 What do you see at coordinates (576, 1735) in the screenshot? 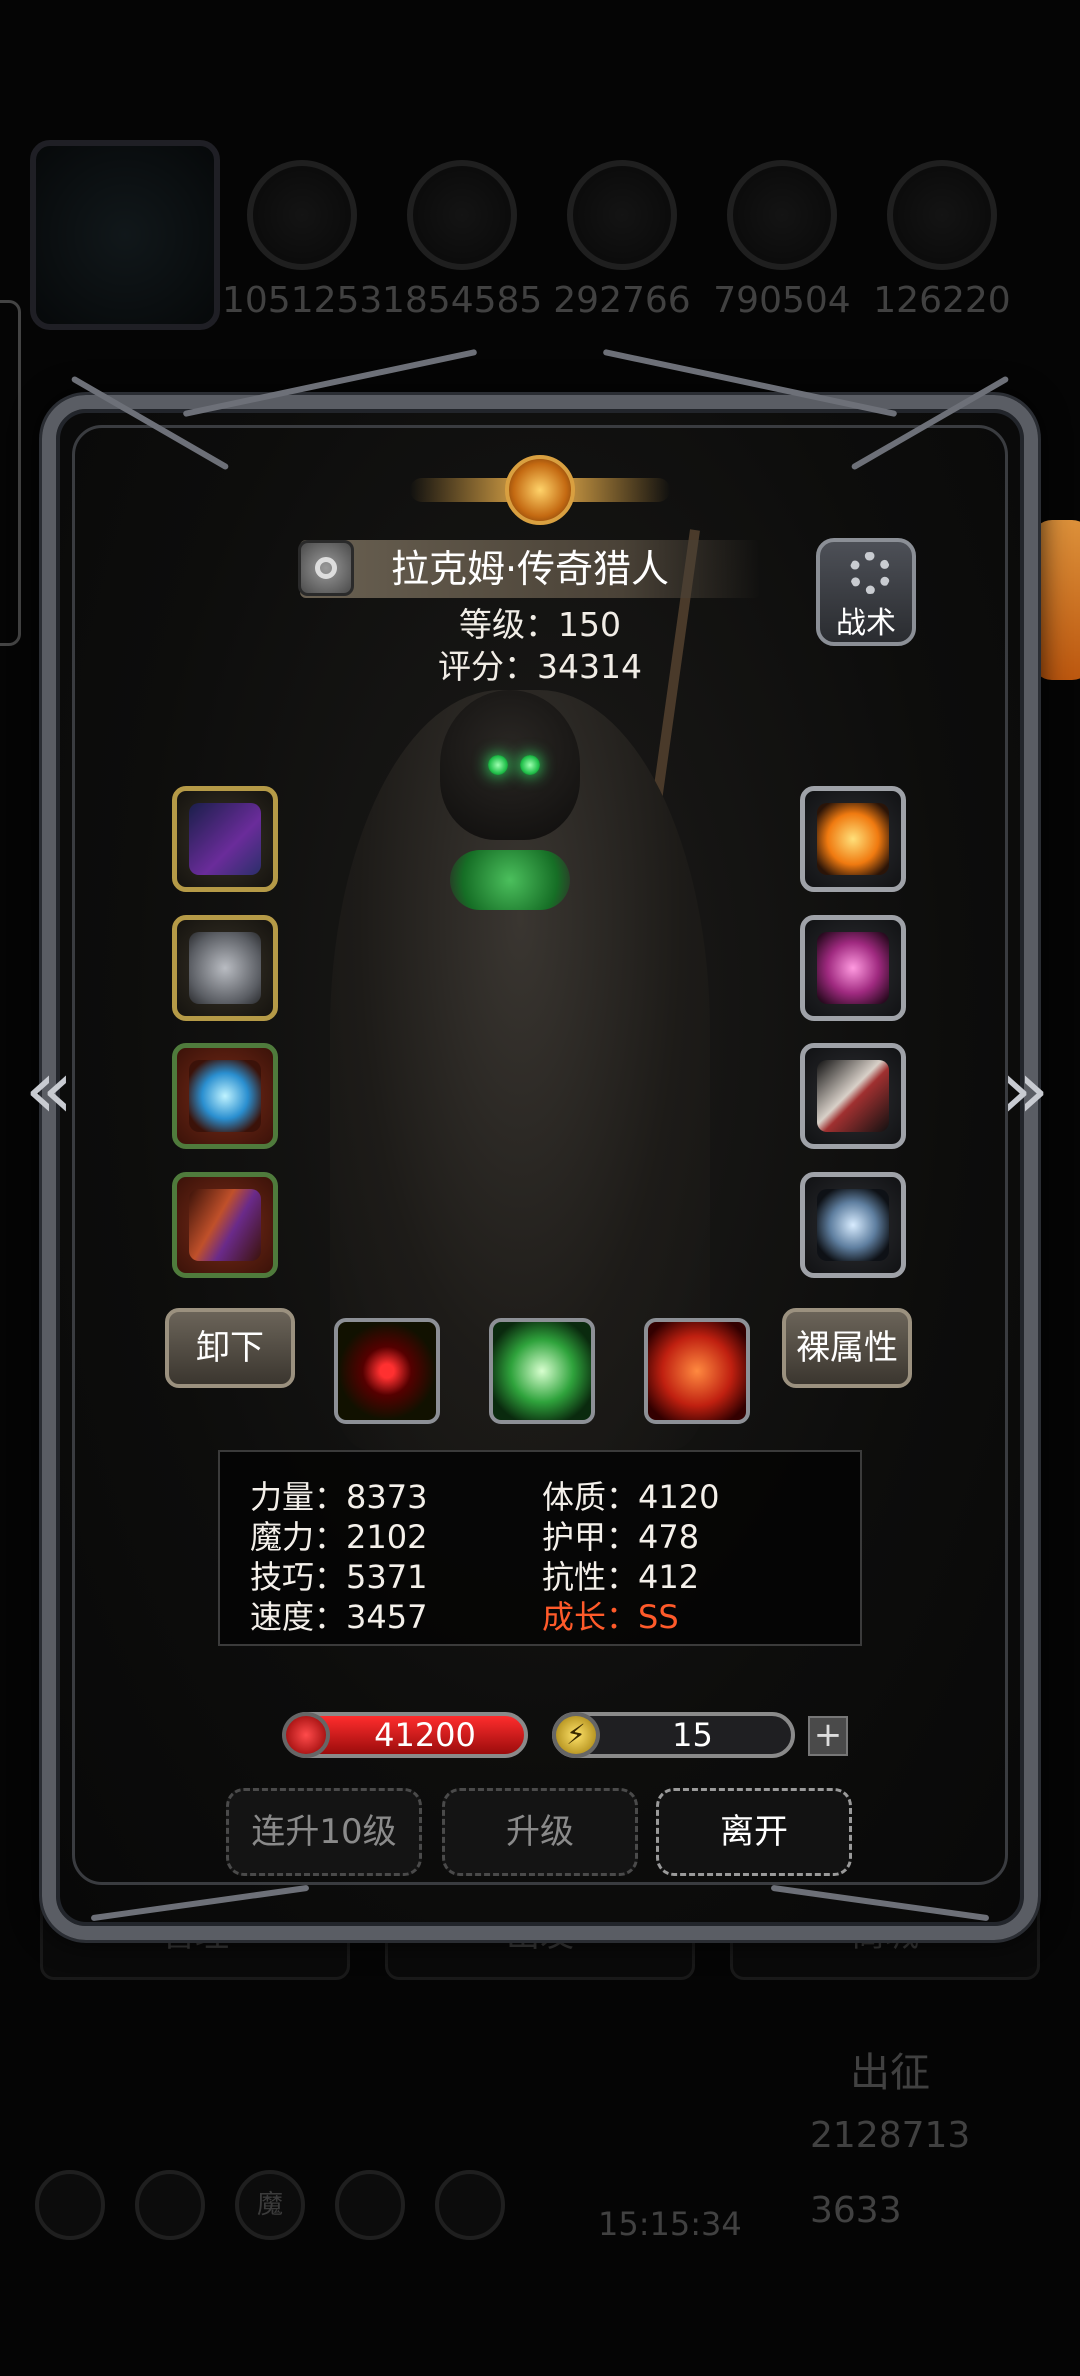
I see `lightning-icon: ⚡` at bounding box center [576, 1735].